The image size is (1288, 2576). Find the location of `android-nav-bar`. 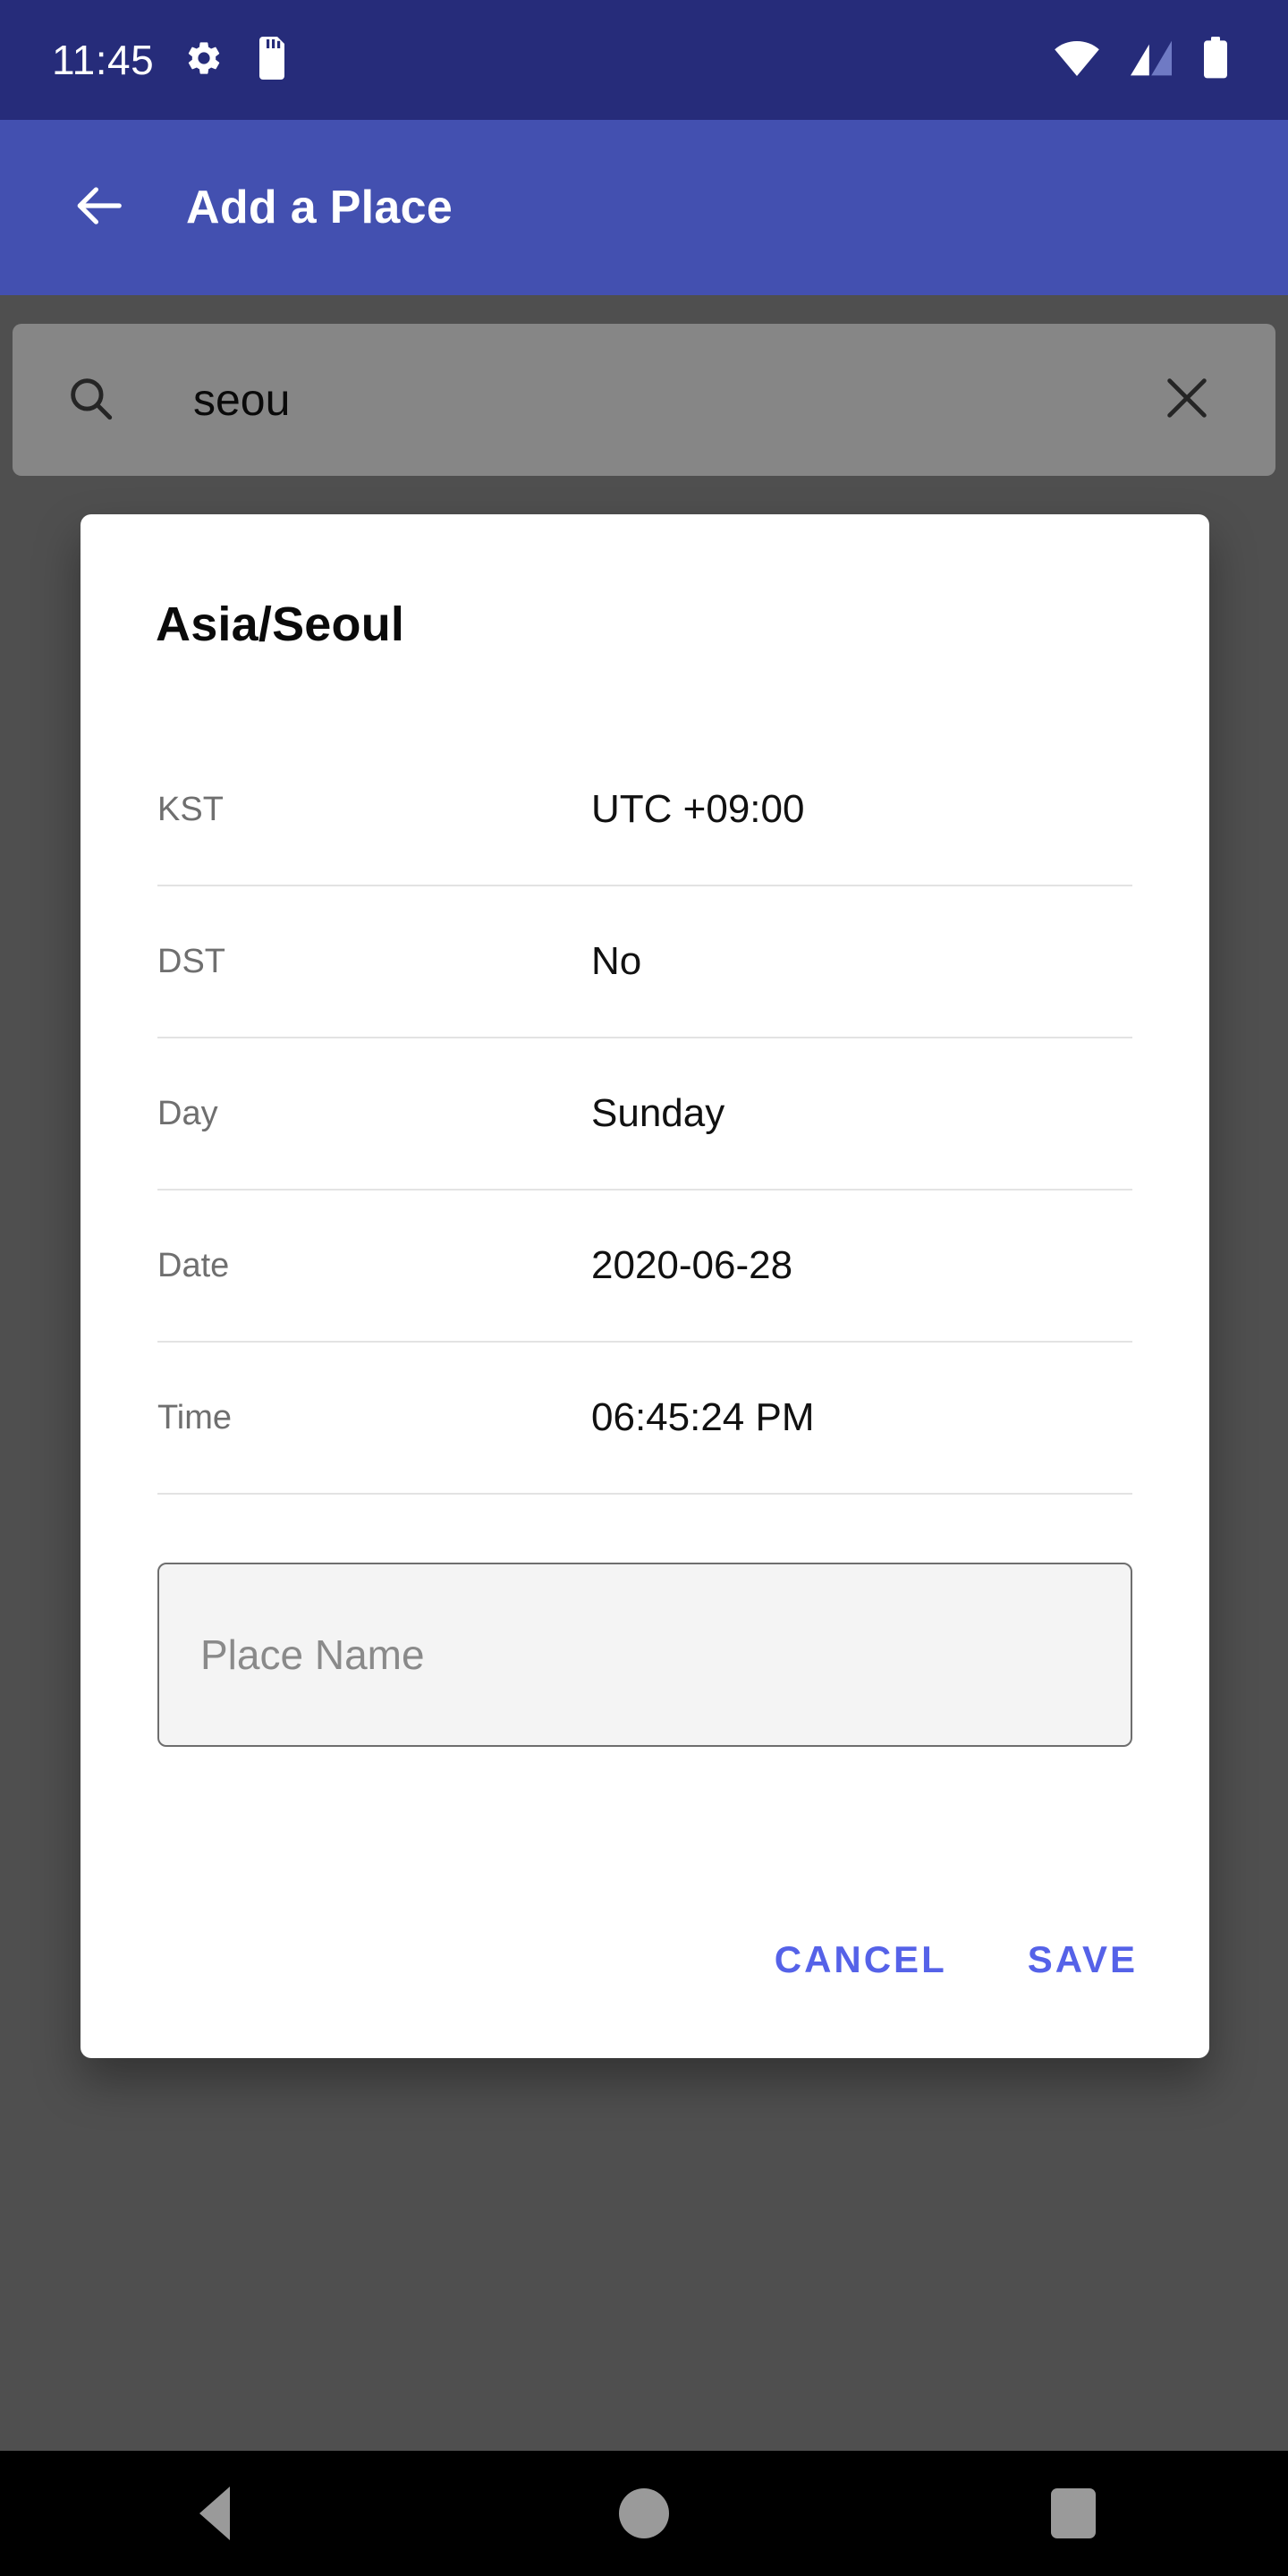

android-nav-bar is located at coordinates (644, 2513).